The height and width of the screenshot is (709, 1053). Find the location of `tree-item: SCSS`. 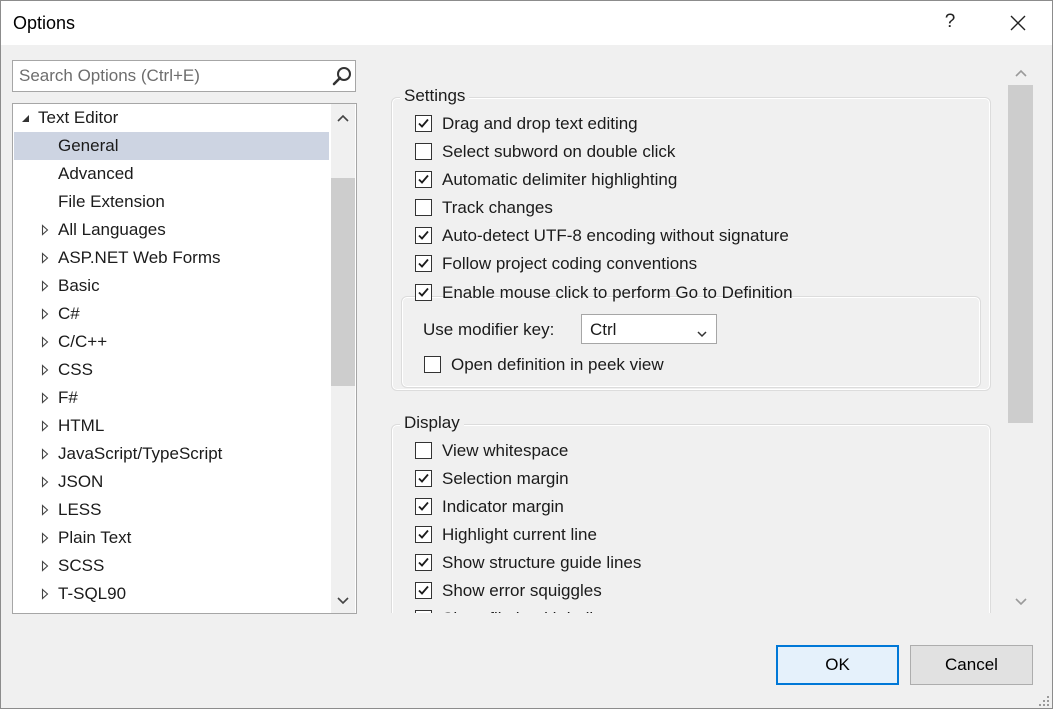

tree-item: SCSS is located at coordinates (171, 566).